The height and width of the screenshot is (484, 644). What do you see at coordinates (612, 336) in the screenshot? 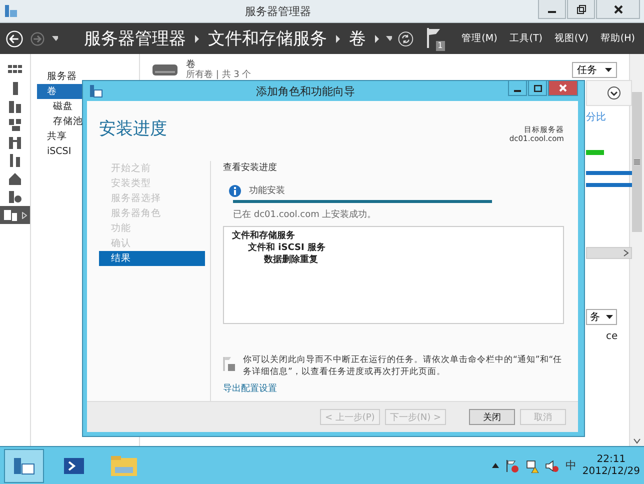
I see `partial-text: ce` at bounding box center [612, 336].